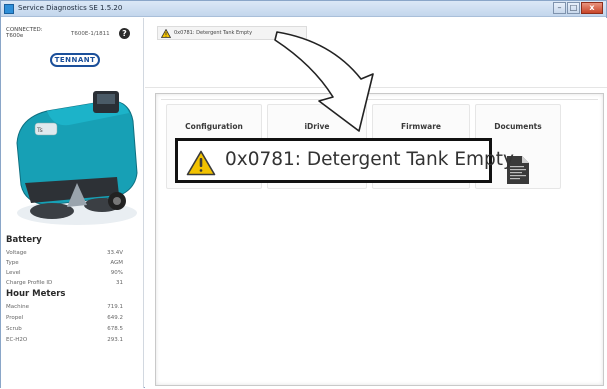 This screenshot has height=389, width=607. Describe the element at coordinates (29, 283) in the screenshot. I see `battery-row-label: Charge Profile ID` at that location.